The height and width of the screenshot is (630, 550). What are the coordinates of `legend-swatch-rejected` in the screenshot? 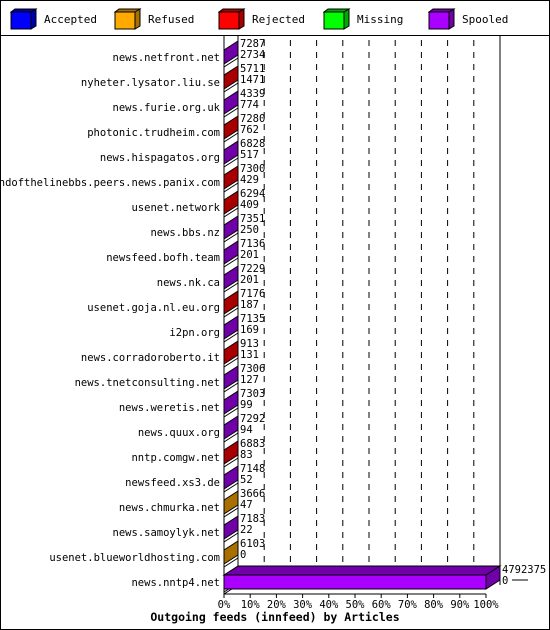 It's located at (232, 19).